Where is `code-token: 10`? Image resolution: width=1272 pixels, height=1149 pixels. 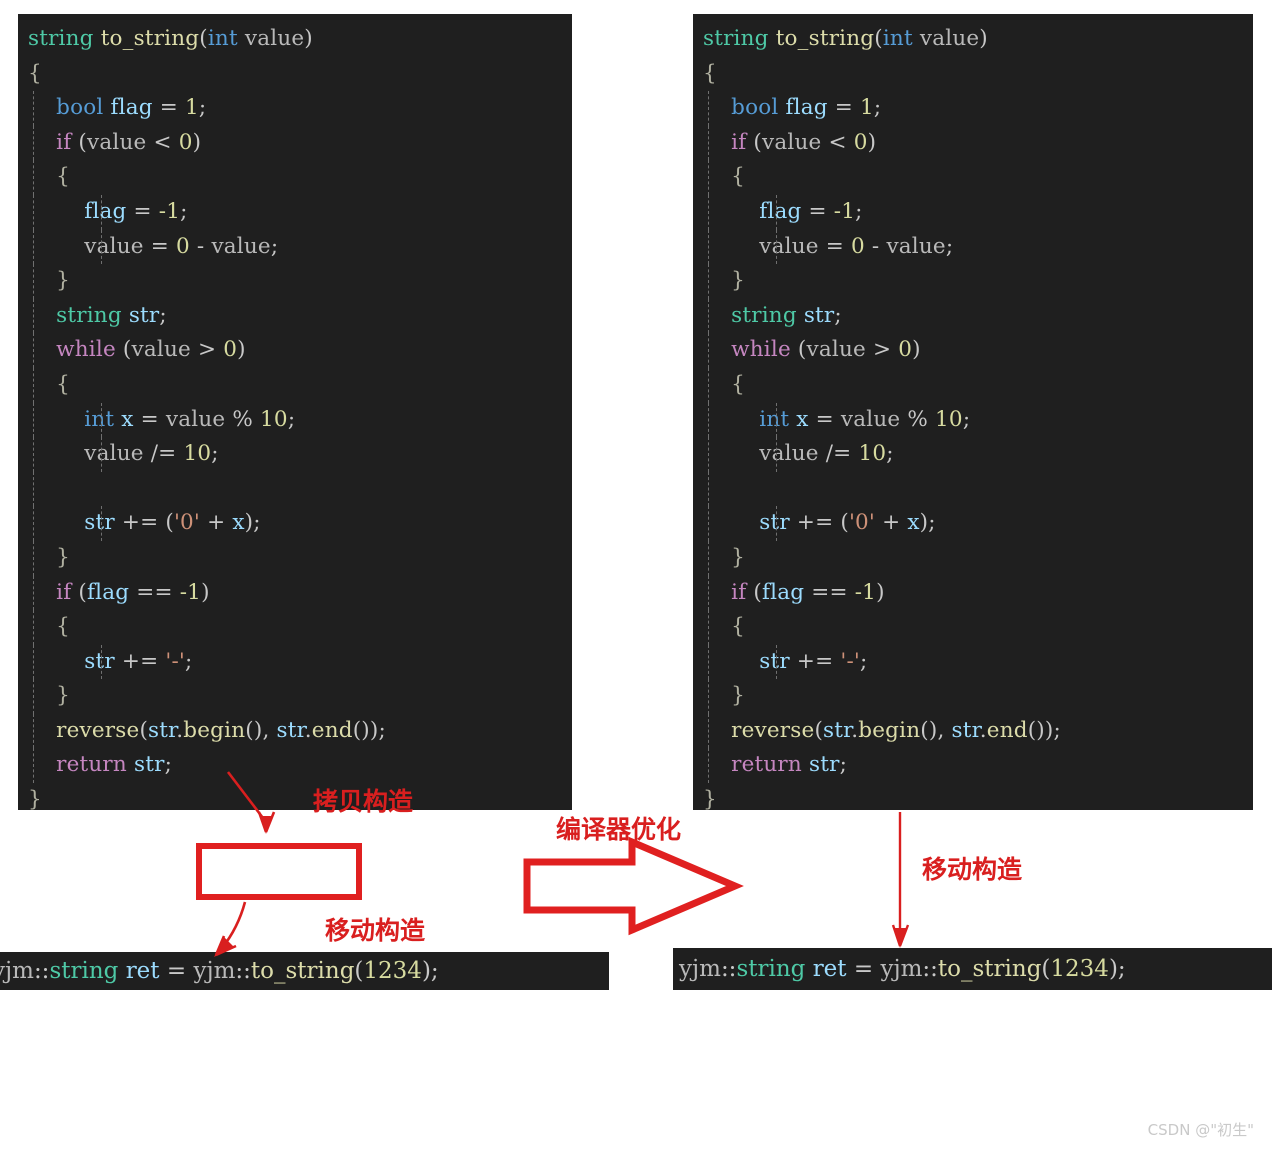
code-token: 10 is located at coordinates (872, 454).